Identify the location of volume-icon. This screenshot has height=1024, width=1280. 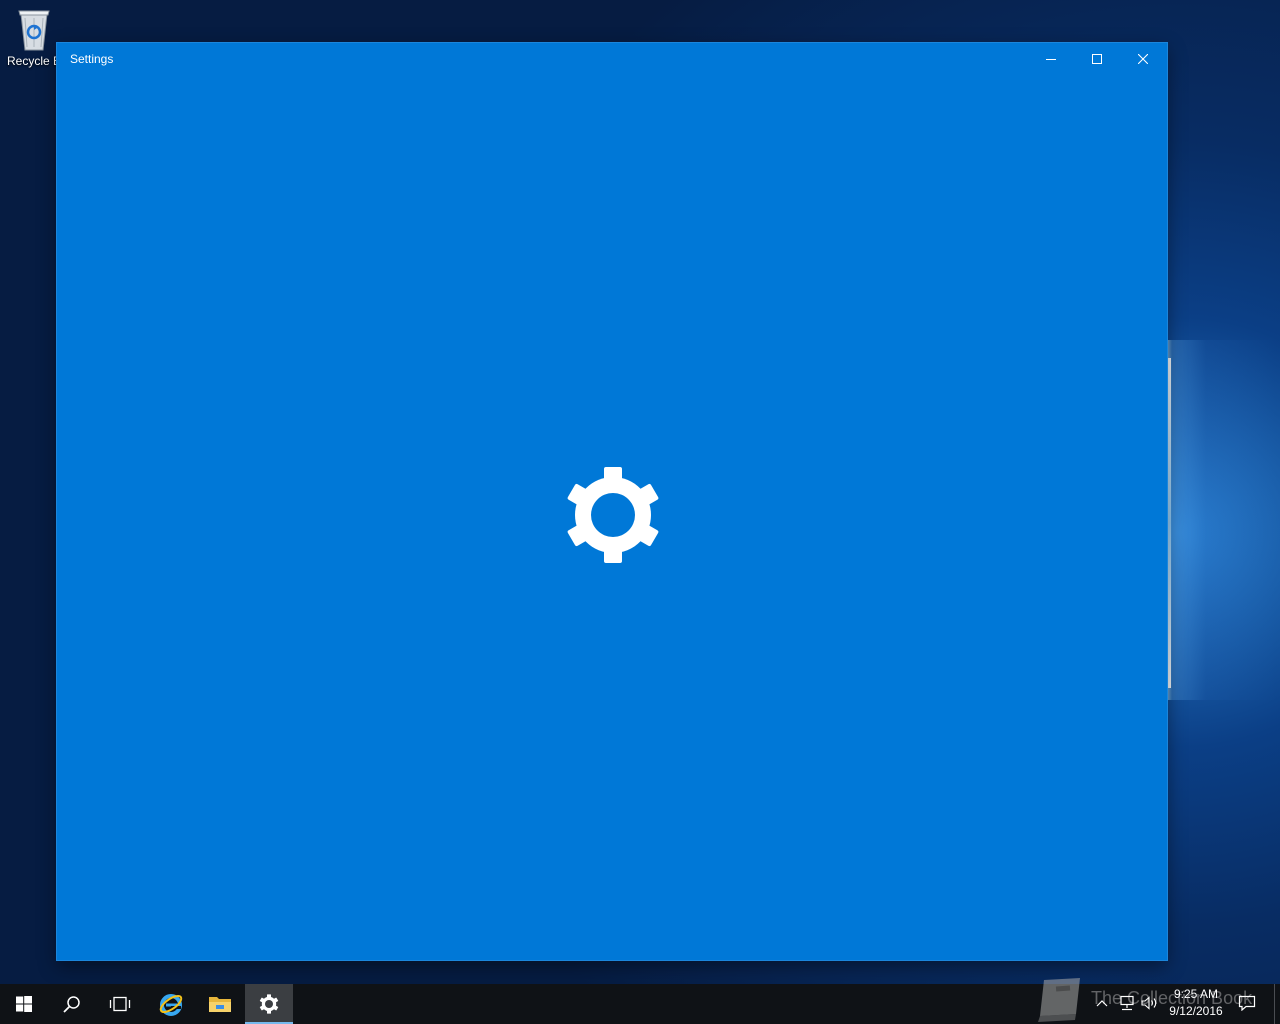
(1149, 1003).